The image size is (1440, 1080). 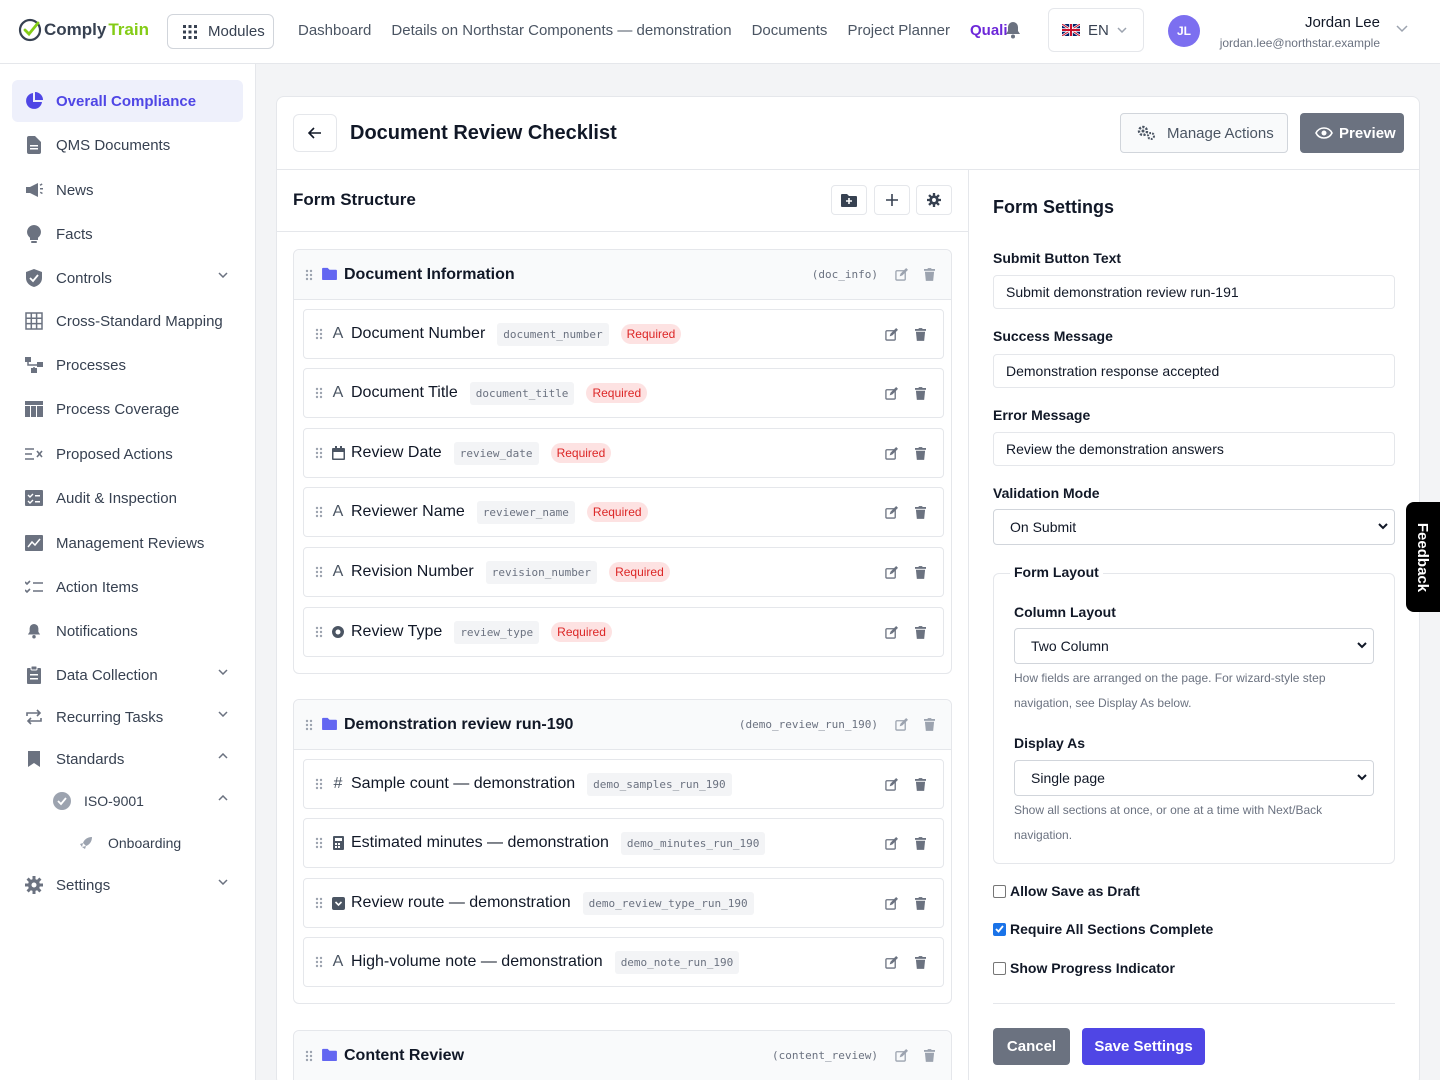 I want to click on preview-button: Preview, so click(x=1352, y=133).